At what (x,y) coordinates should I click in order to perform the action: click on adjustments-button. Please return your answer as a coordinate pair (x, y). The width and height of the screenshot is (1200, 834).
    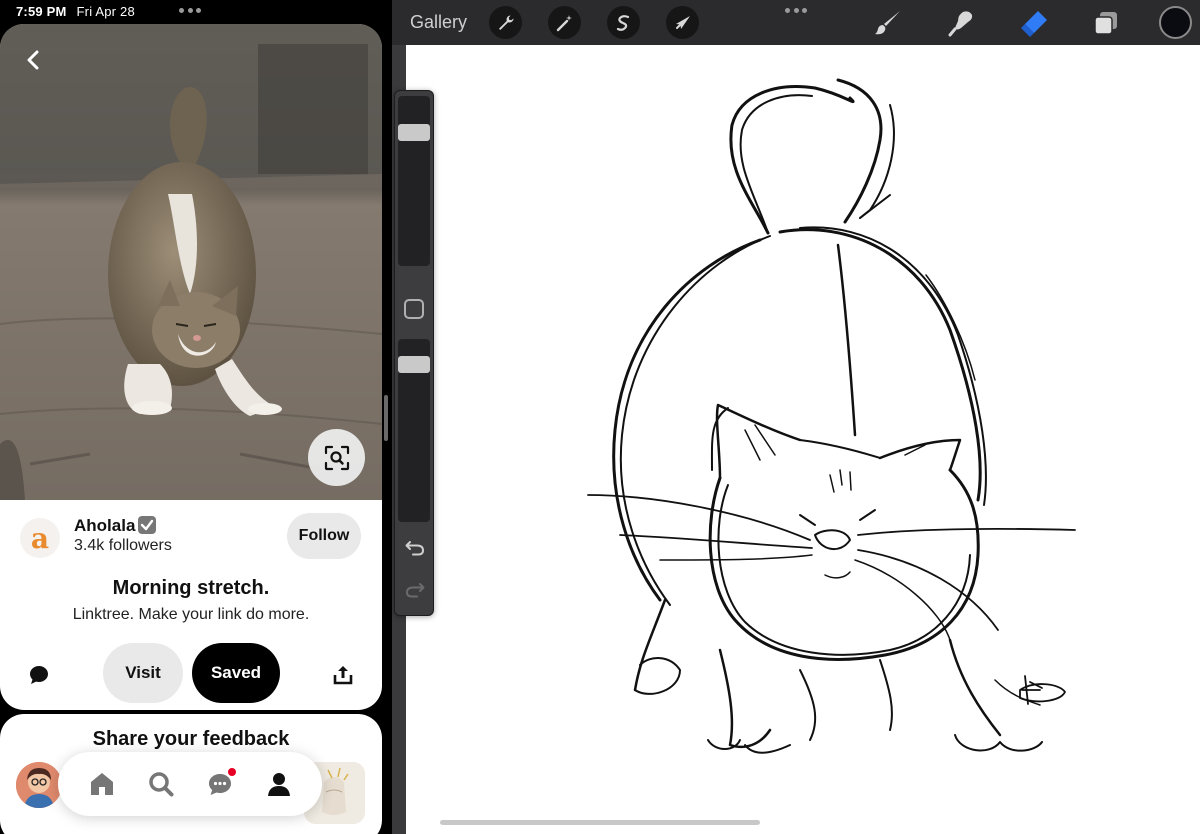
    Looking at the image, I should click on (564, 22).